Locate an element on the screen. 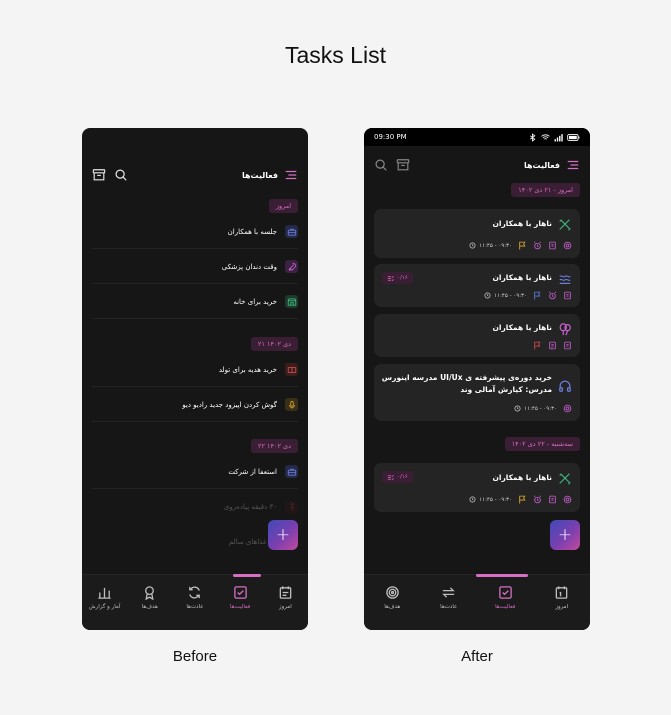  task-label: جلسه با همکاران is located at coordinates (252, 231).